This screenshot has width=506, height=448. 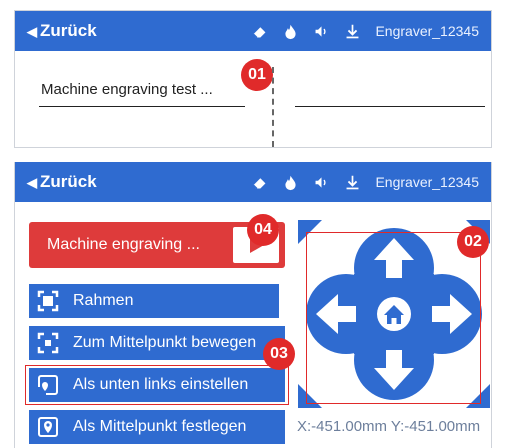 I want to click on move-to-center-button: Zum Mittelpunkt bewegen, so click(x=157, y=343).